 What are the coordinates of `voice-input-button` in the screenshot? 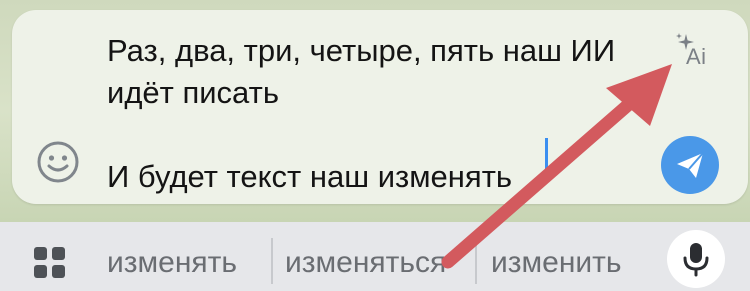 It's located at (696, 259).